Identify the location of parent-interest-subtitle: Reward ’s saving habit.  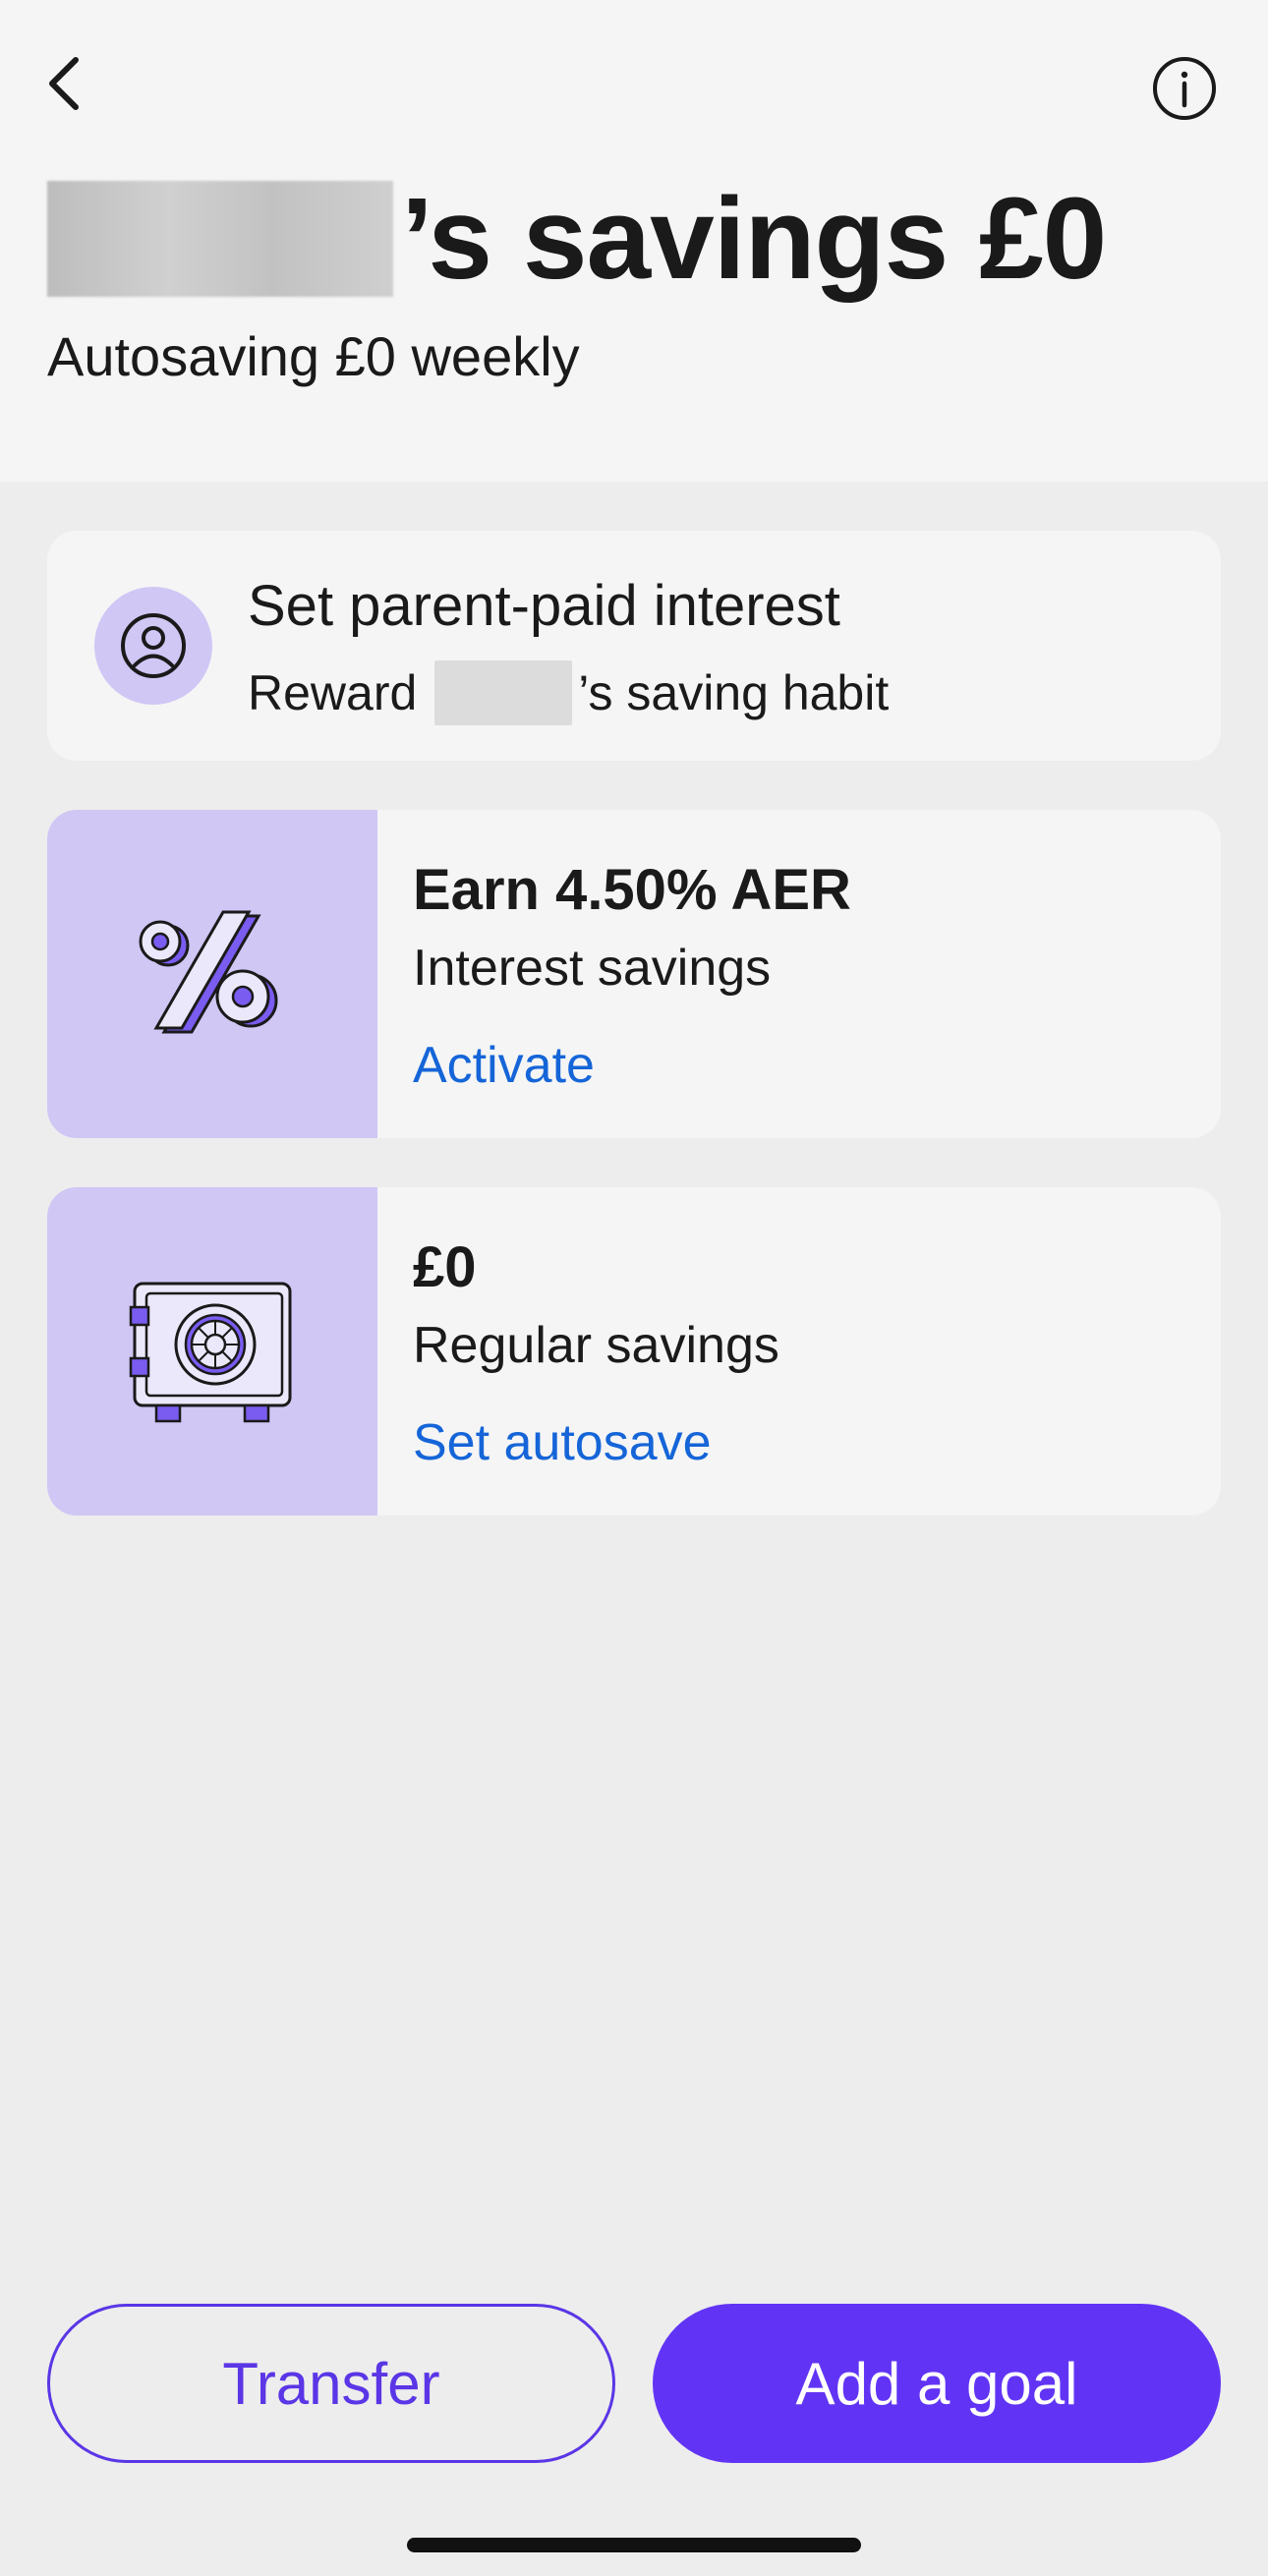
(568, 693).